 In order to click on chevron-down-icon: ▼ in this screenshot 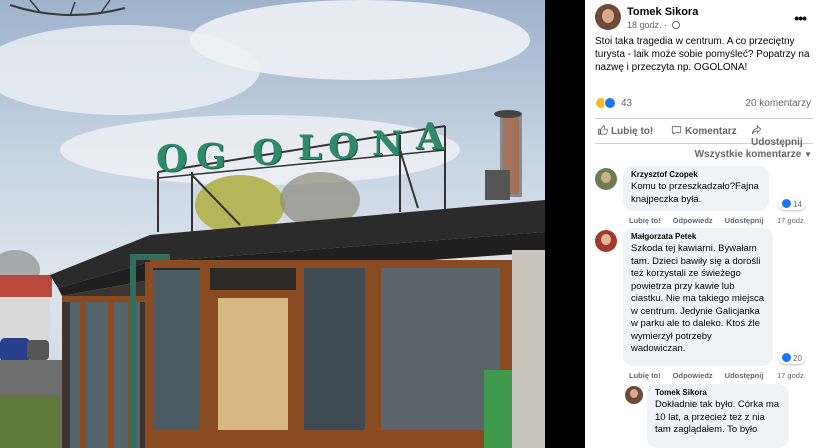, I will do `click(808, 154)`.